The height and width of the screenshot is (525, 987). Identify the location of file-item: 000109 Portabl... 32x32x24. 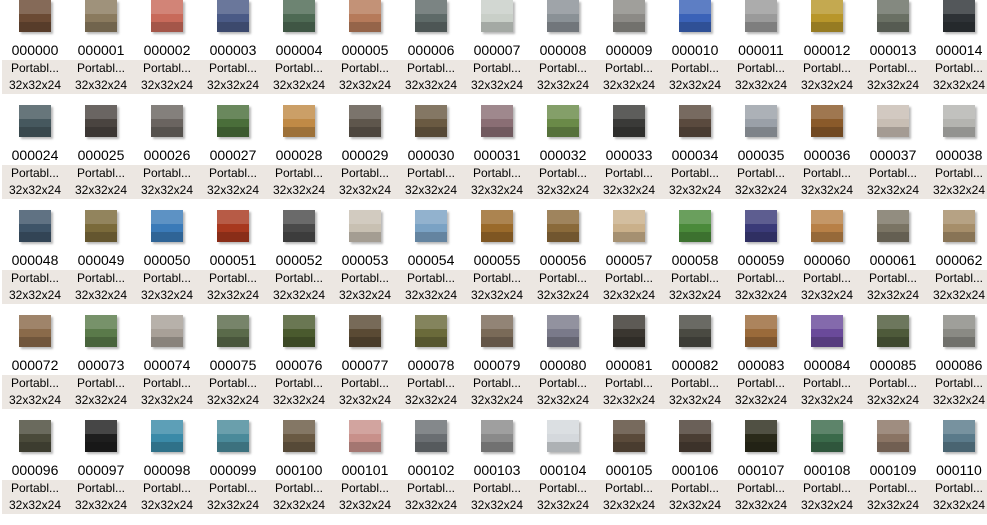
(893, 472).